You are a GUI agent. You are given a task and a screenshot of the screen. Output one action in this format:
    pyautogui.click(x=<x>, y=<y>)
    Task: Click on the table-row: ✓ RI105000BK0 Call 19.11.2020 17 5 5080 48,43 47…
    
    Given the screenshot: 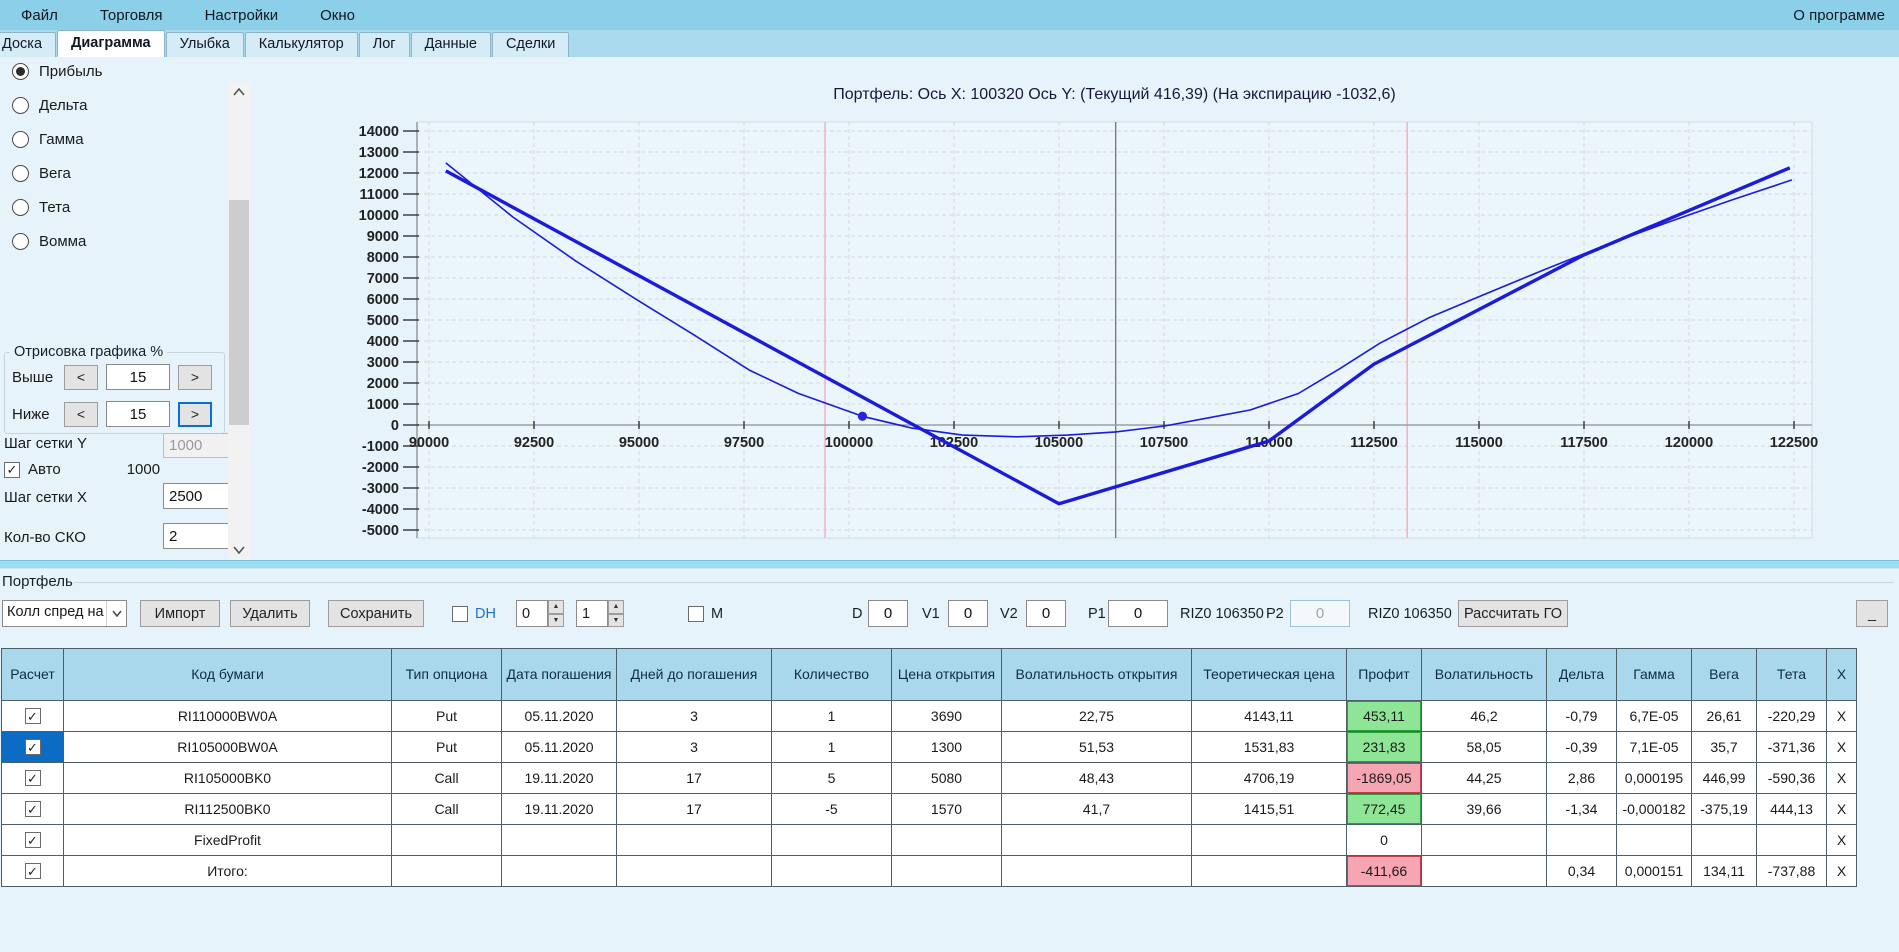 What is the action you would take?
    pyautogui.click(x=929, y=778)
    